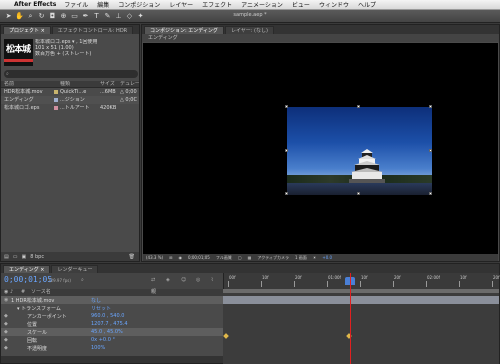 The image size is (500, 364). Describe the element at coordinates (96, 16) in the screenshot. I see `text-tool-icon: T` at that location.